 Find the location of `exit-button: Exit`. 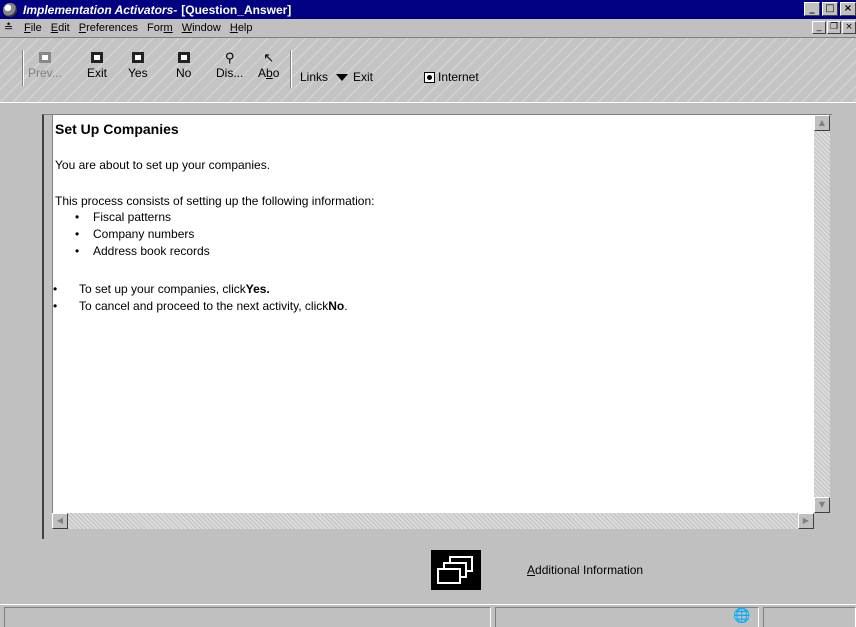

exit-button: Exit is located at coordinates (97, 66).